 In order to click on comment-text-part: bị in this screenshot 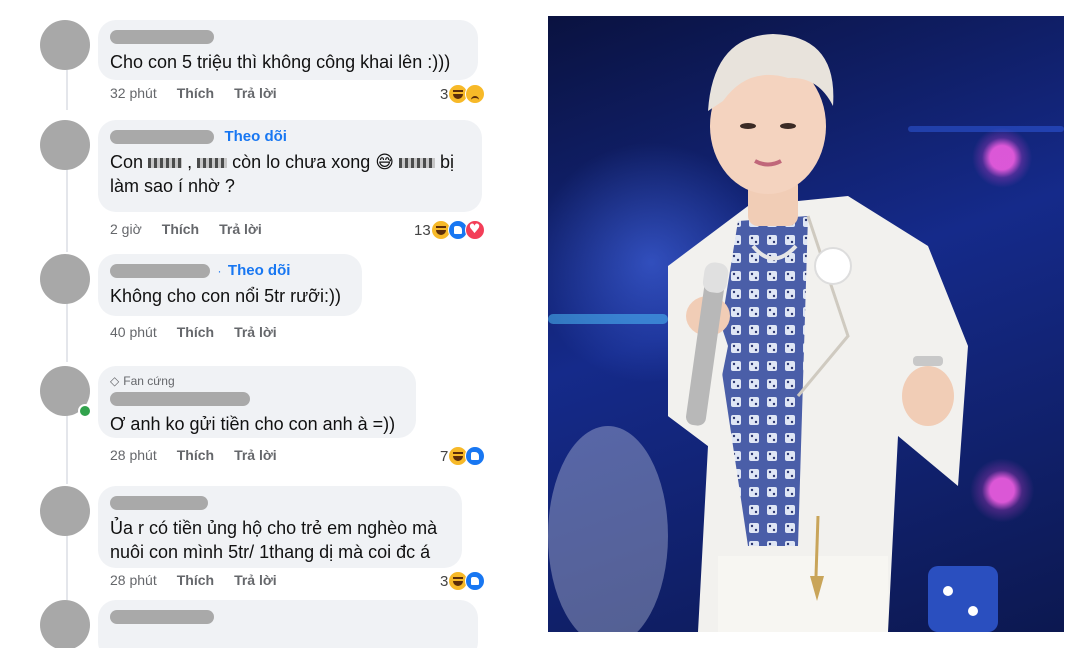, I will do `click(447, 162)`.